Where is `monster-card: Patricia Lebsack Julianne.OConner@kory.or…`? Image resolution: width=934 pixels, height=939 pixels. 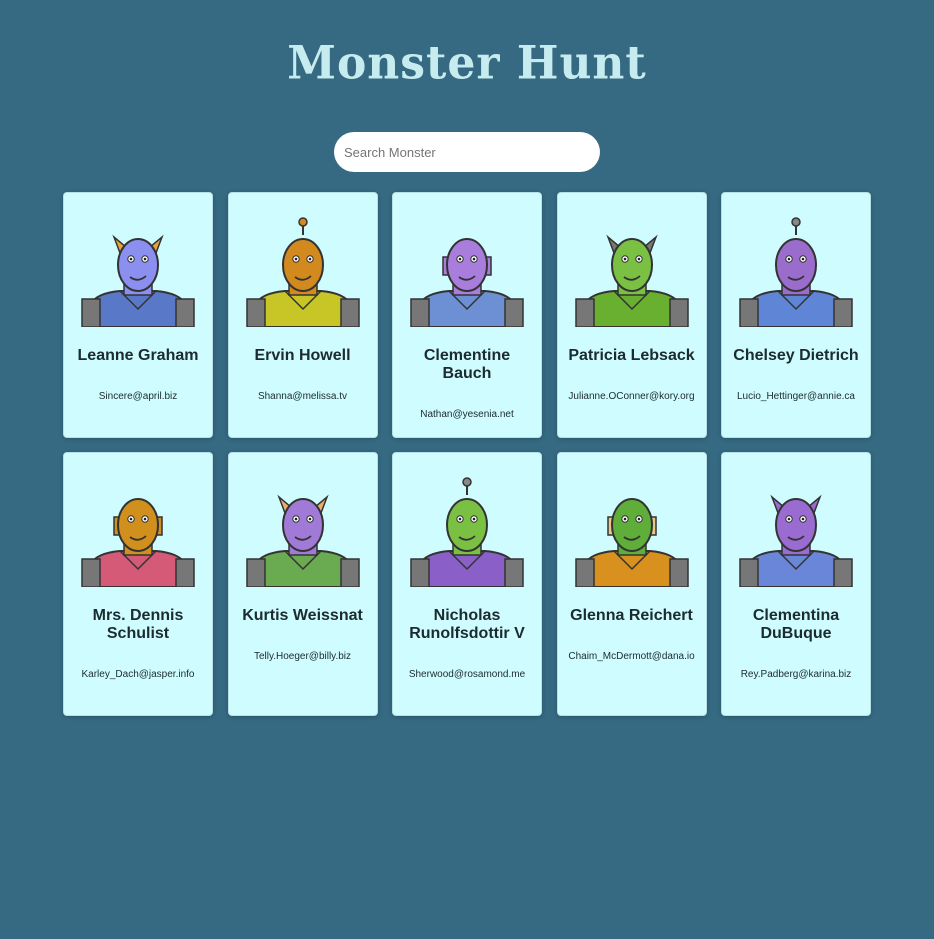
monster-card: Patricia Lebsack Julianne.OConner@kory.or… is located at coordinates (631, 315).